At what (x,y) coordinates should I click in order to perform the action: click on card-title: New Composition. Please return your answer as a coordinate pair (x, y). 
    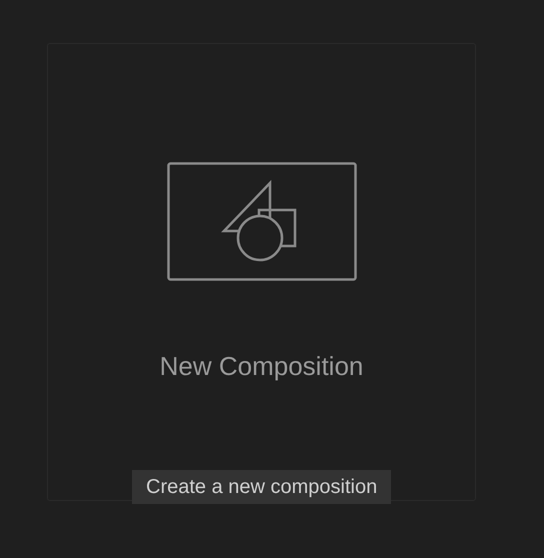
    Looking at the image, I should click on (262, 366).